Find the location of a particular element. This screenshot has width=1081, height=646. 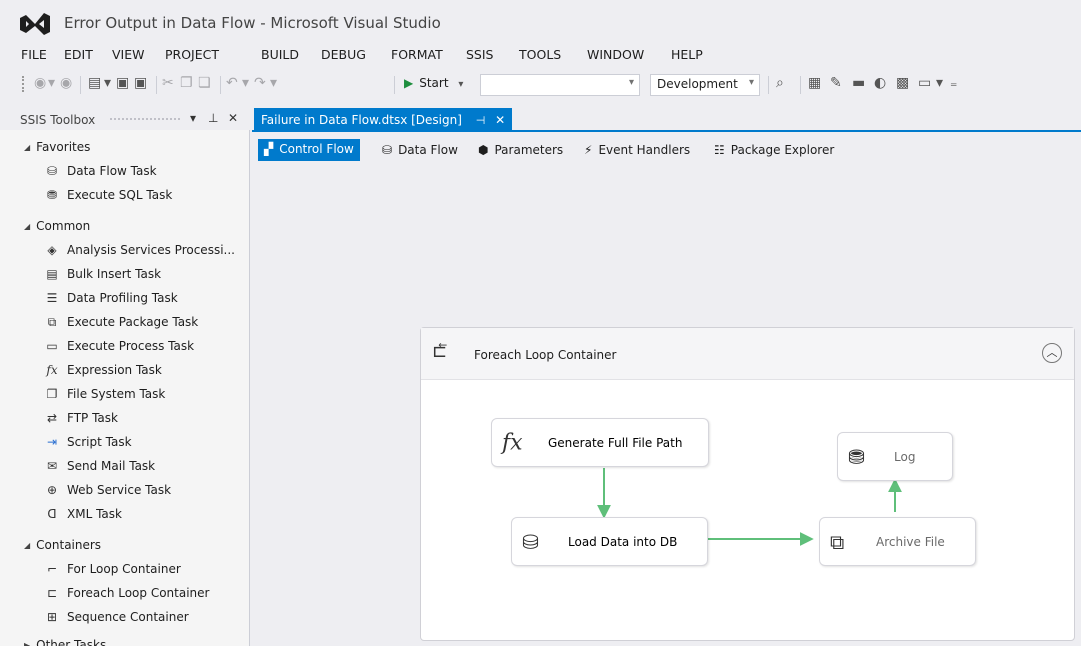

toolbox-item-foreach-loop: ⊏ Foreach Loop Container is located at coordinates (127, 597).